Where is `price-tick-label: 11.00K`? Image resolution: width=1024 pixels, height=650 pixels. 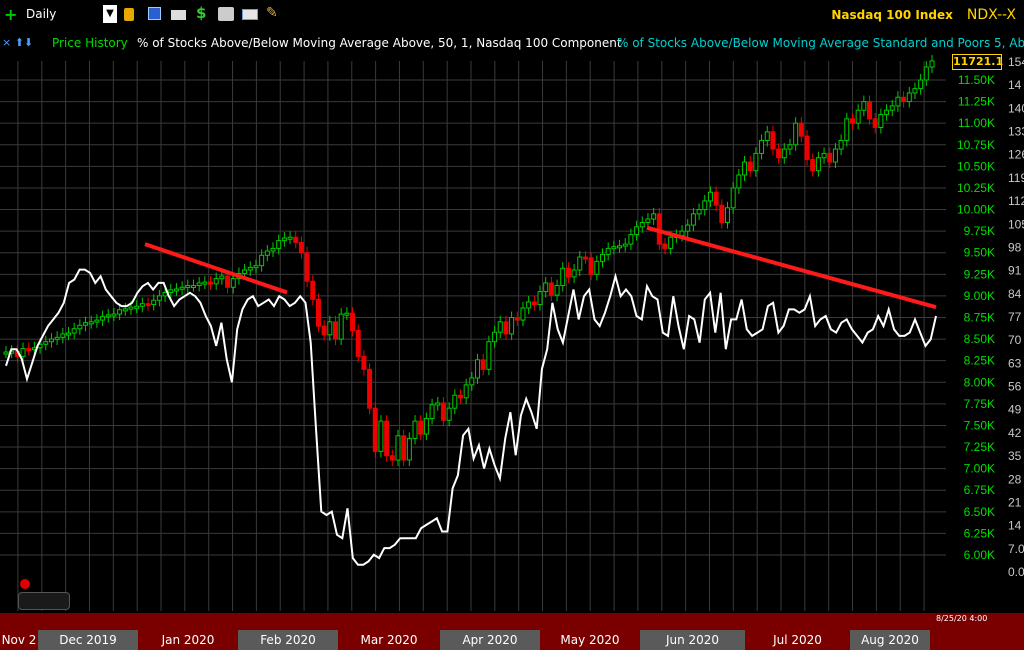
price-tick-label: 11.00K is located at coordinates (976, 123).